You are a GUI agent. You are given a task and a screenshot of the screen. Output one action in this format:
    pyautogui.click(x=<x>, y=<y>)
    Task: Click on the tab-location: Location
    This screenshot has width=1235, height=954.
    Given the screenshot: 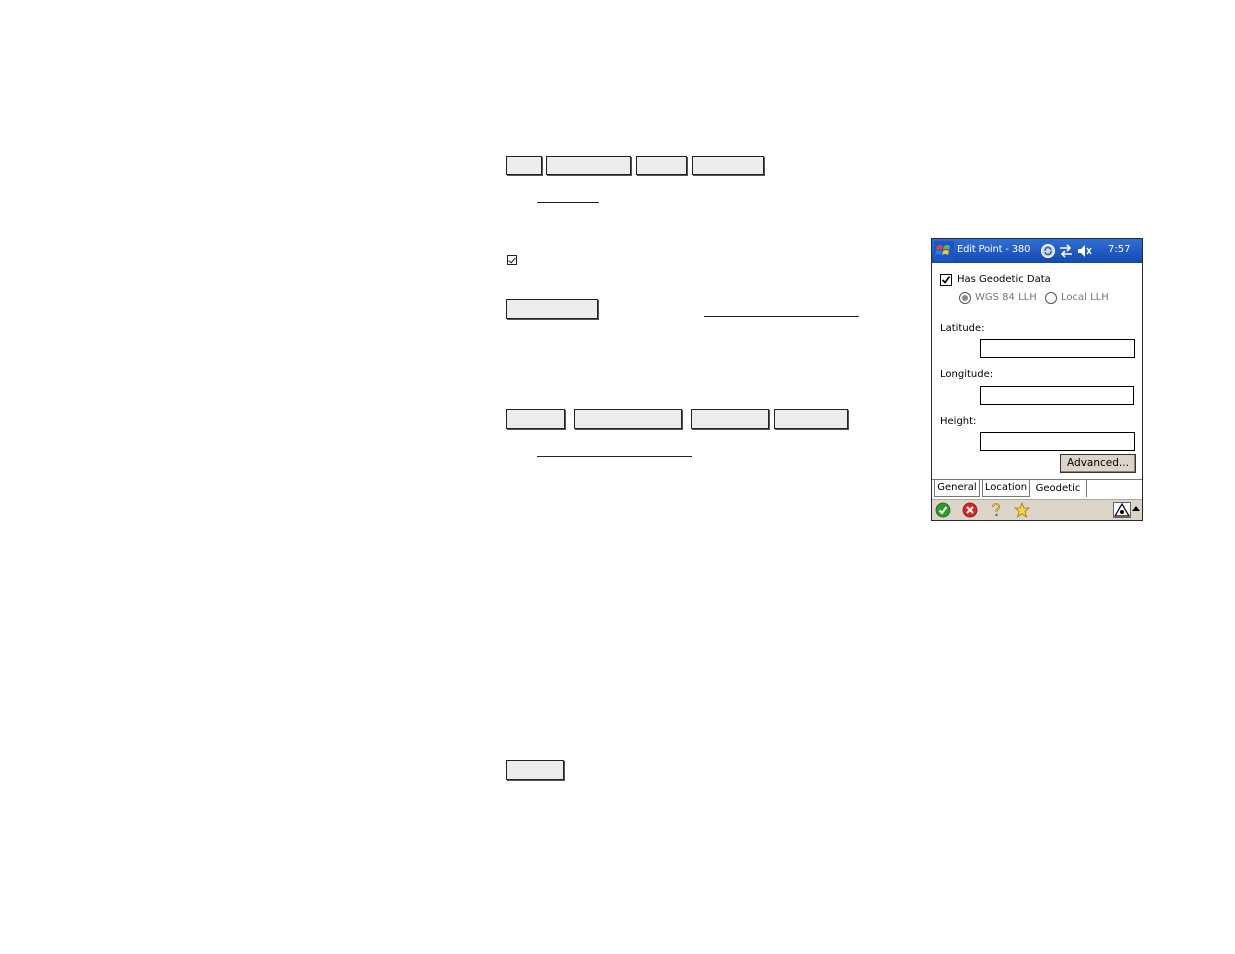 What is the action you would take?
    pyautogui.click(x=1006, y=488)
    